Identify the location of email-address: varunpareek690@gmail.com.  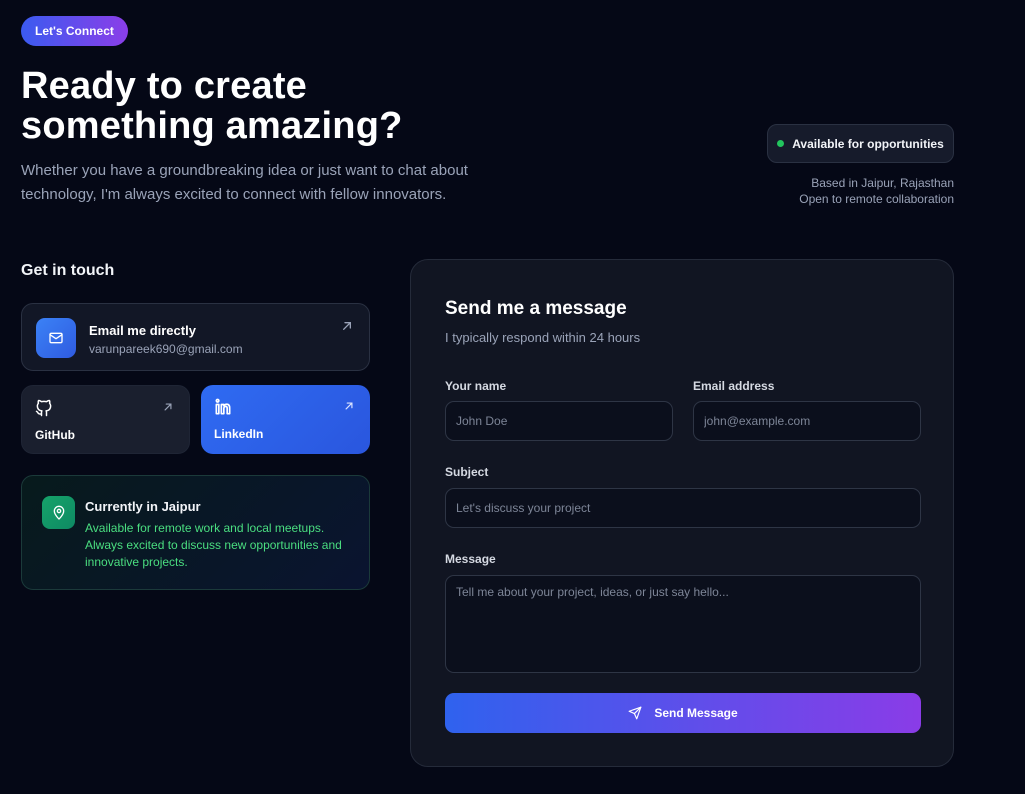
(166, 349).